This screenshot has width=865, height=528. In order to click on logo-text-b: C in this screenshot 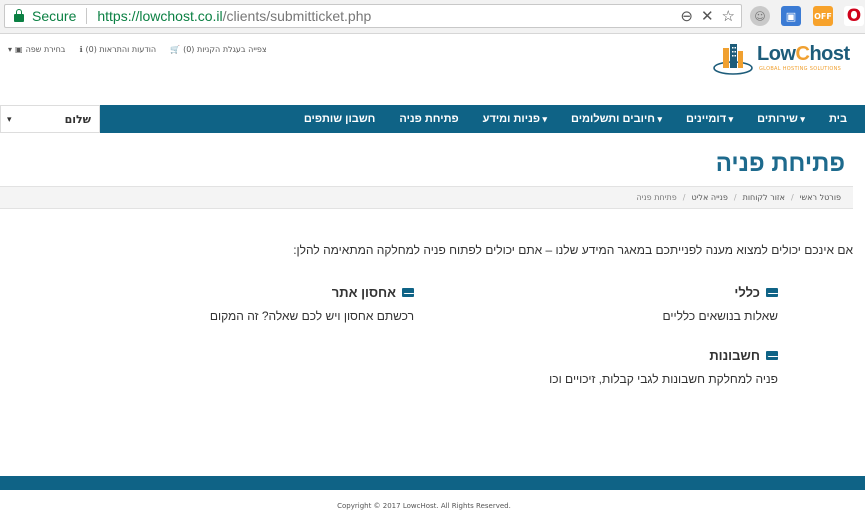, I will do `click(802, 54)`.